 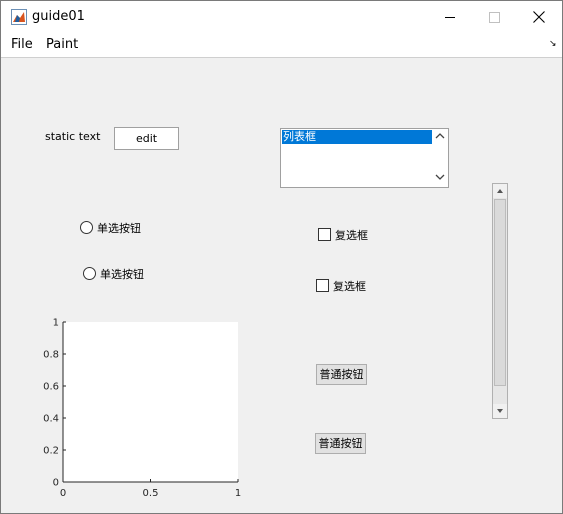 What do you see at coordinates (357, 137) in the screenshot?
I see `list-item: 列表框` at bounding box center [357, 137].